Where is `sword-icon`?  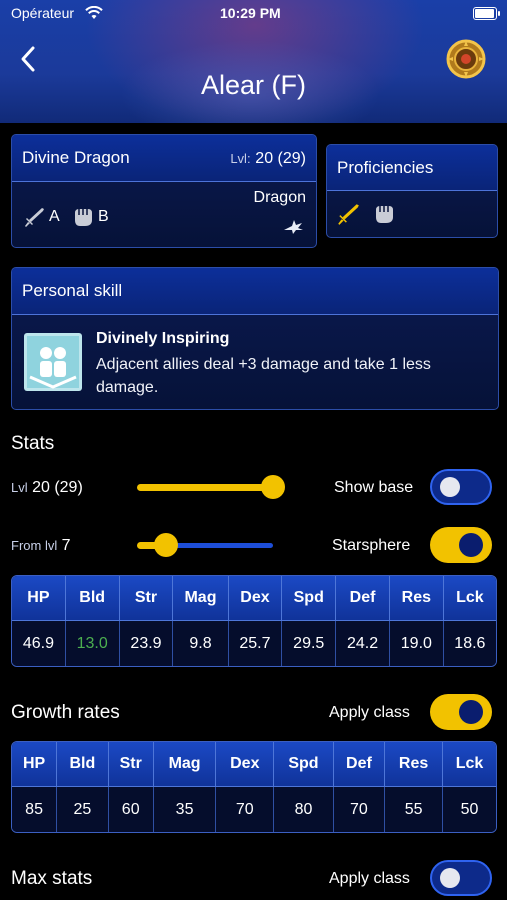
sword-icon is located at coordinates (34, 217).